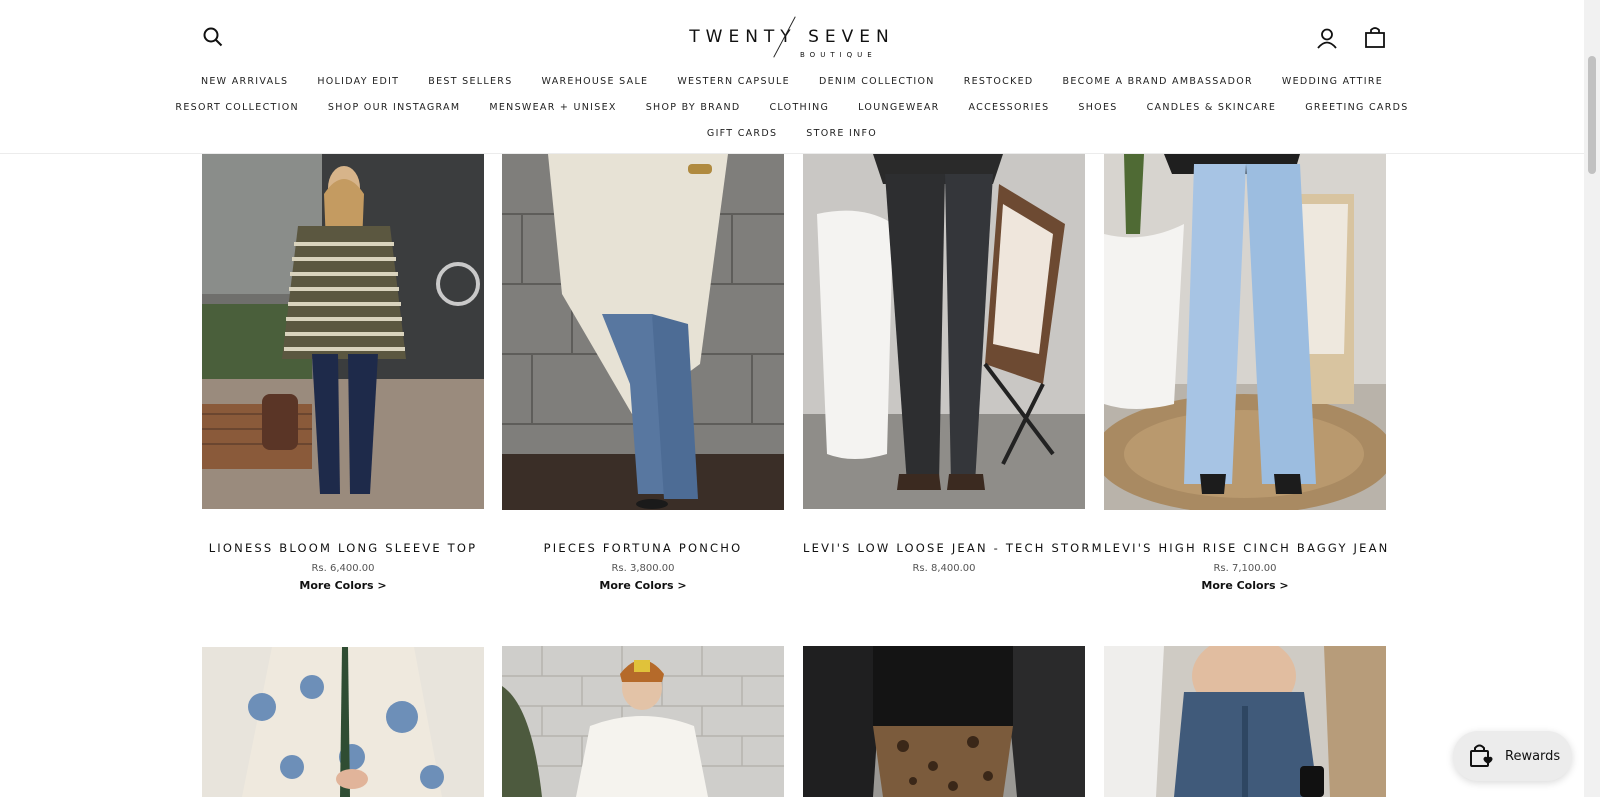  I want to click on nav-item-loungewear: LOUNGEWEAR, so click(899, 107).